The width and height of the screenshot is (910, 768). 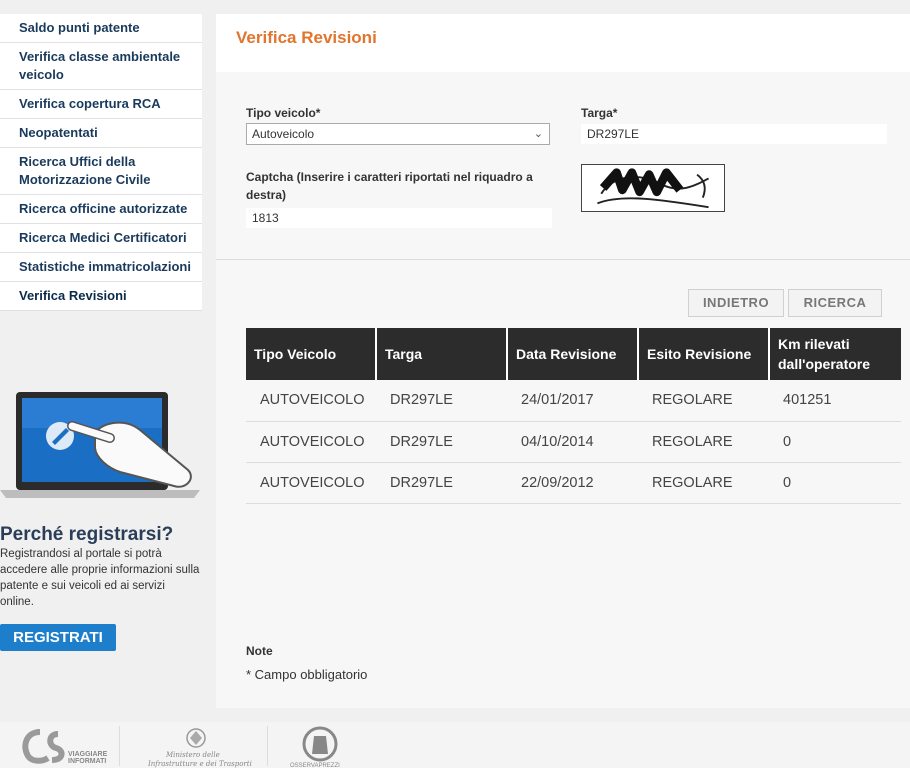 I want to click on captcha-input: 1813, so click(x=399, y=218).